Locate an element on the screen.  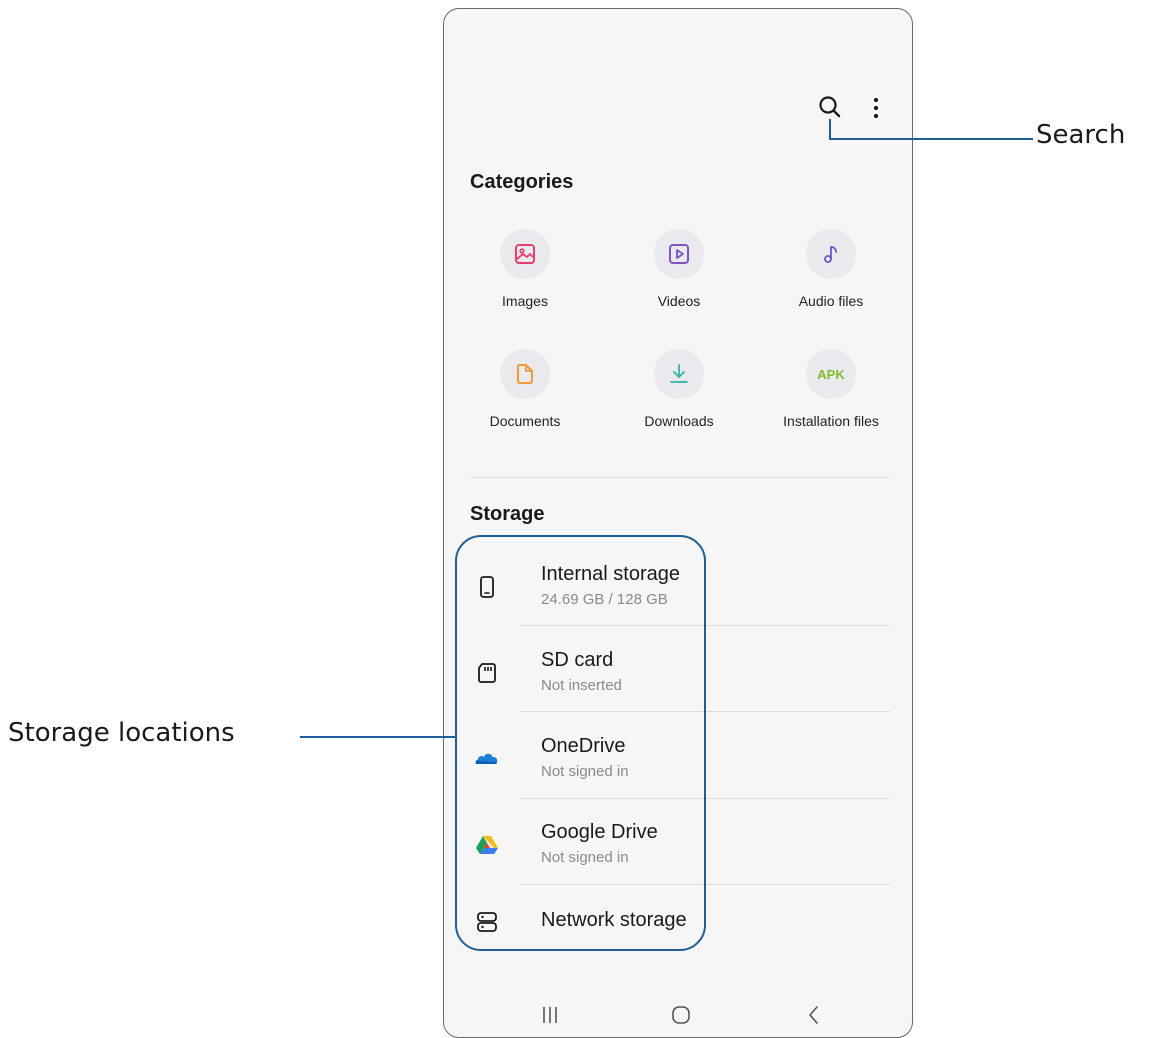
back-icon is located at coordinates (814, 1017).